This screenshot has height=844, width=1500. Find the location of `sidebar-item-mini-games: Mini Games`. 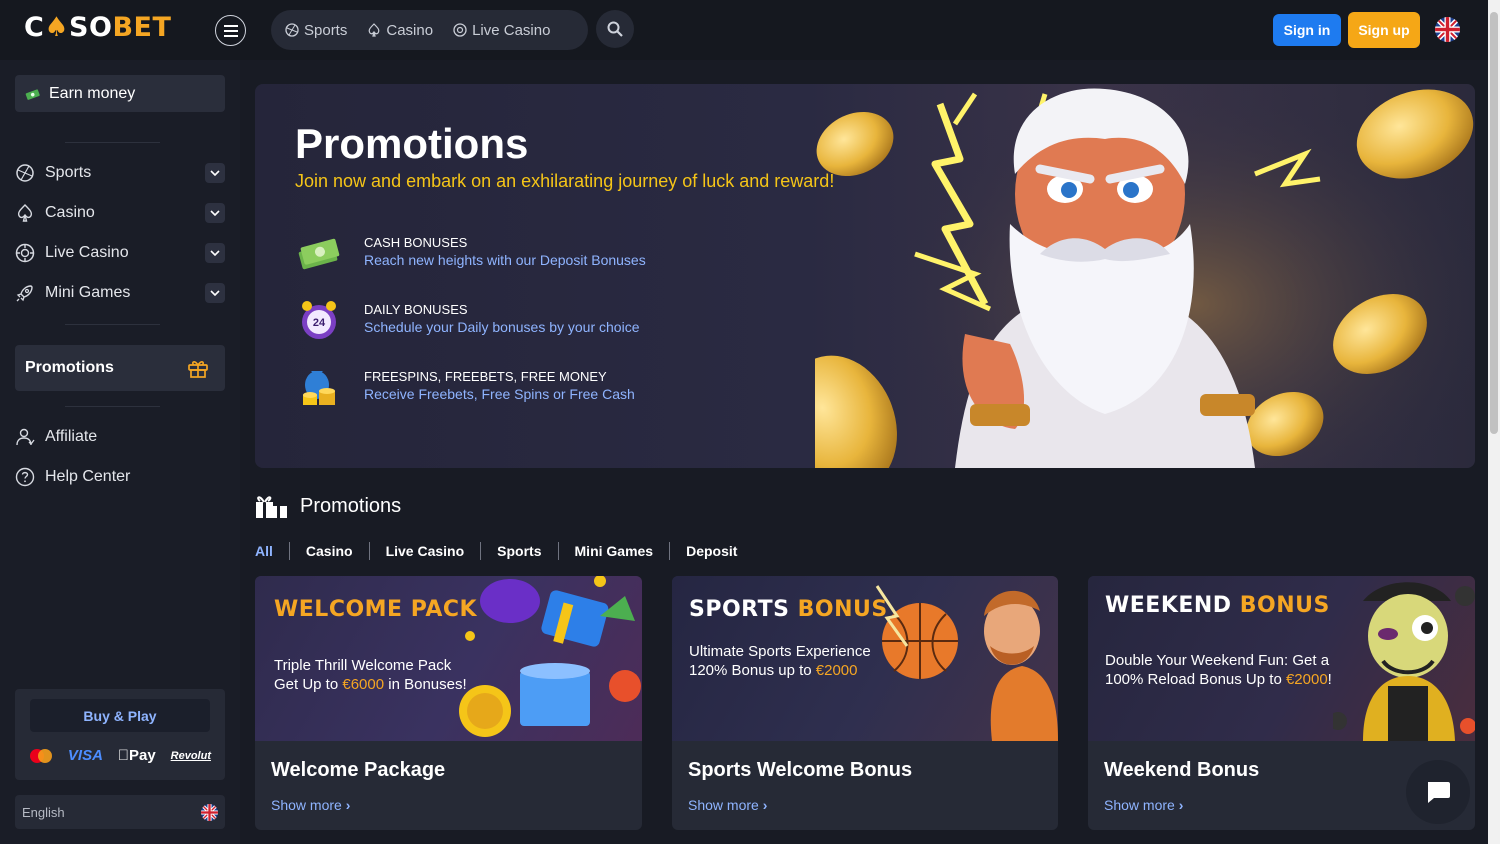

sidebar-item-mini-games: Mini Games is located at coordinates (120, 293).